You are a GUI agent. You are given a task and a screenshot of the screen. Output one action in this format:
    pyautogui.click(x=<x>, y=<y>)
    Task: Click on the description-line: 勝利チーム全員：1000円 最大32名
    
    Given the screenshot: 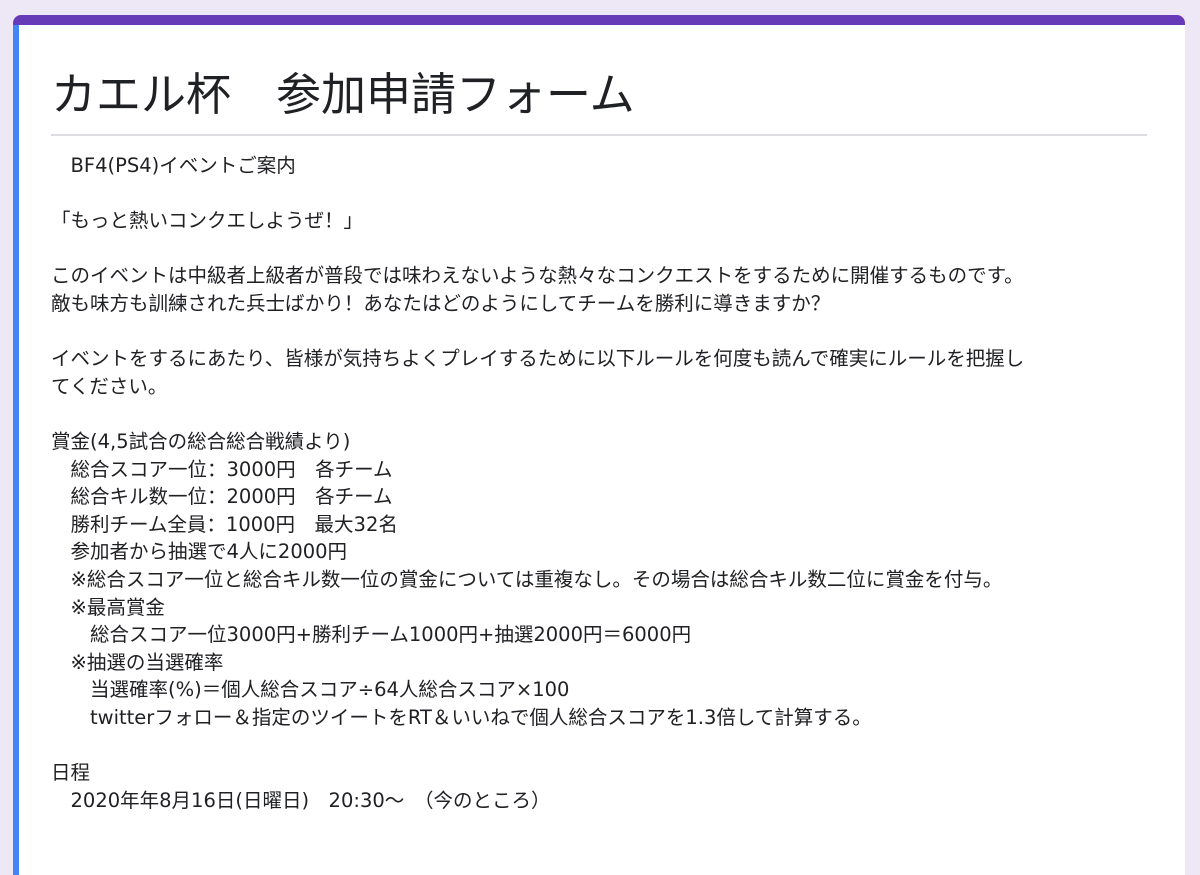 What is the action you would take?
    pyautogui.click(x=224, y=524)
    